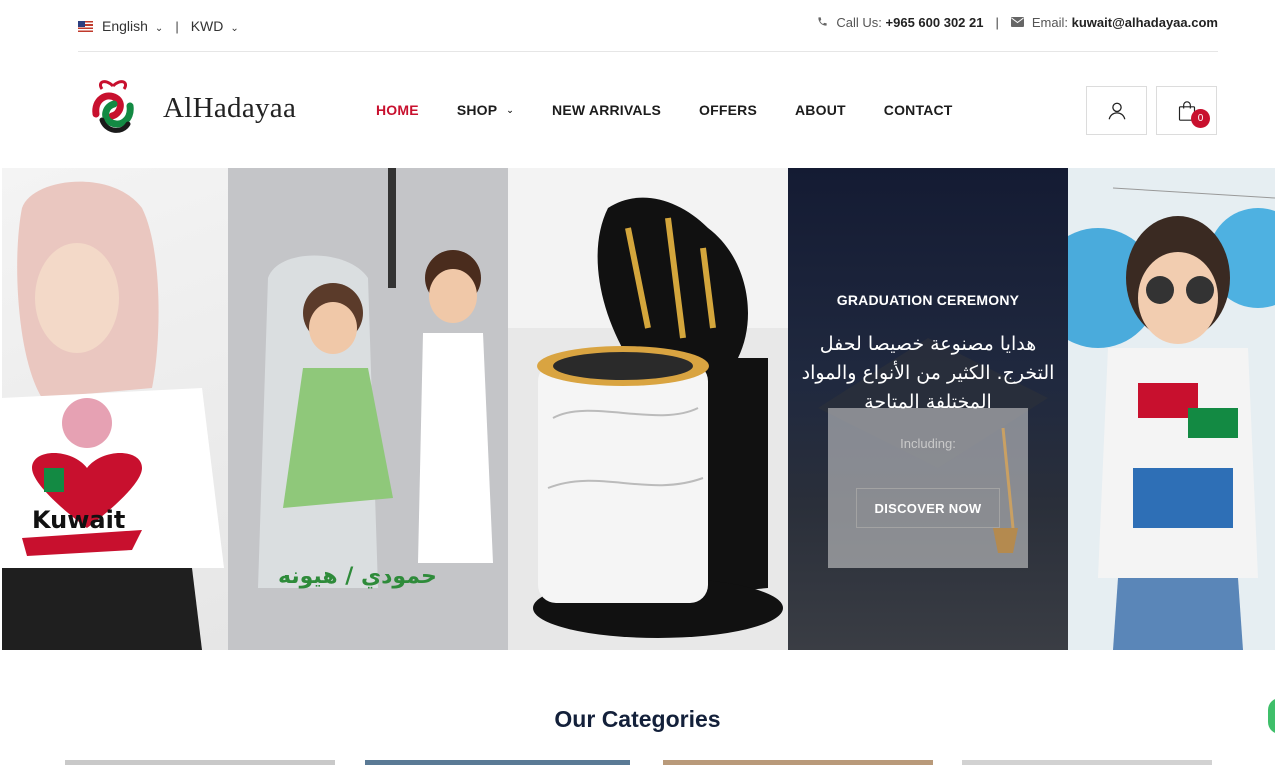 Image resolution: width=1275 pixels, height=765 pixels. Describe the element at coordinates (113, 107) in the screenshot. I see `brand-logo-icon` at that location.